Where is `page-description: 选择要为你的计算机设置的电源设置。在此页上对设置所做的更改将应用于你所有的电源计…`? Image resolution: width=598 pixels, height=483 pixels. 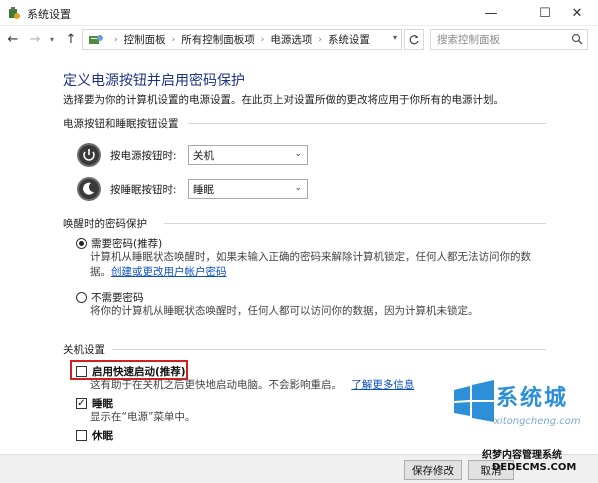
page-description: 选择要为你的计算机设置的电源设置。在此页上对设置所做的更改将应用于你所有的电源计… is located at coordinates (283, 100).